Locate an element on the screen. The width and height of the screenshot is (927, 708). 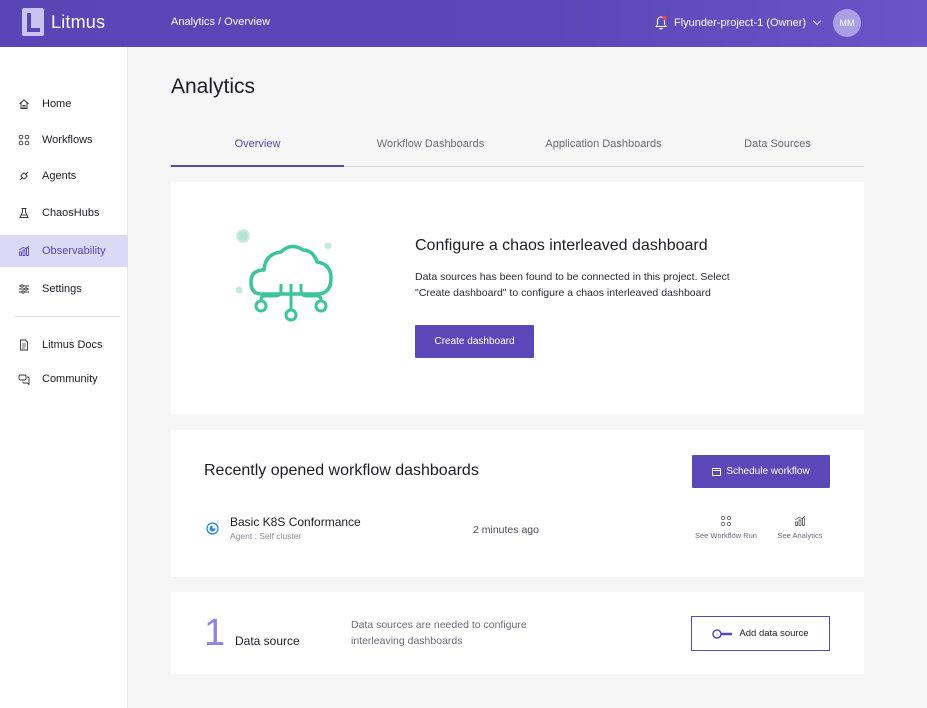
tab-workflow-dashboards: Workflow Dashboards is located at coordinates (430, 144).